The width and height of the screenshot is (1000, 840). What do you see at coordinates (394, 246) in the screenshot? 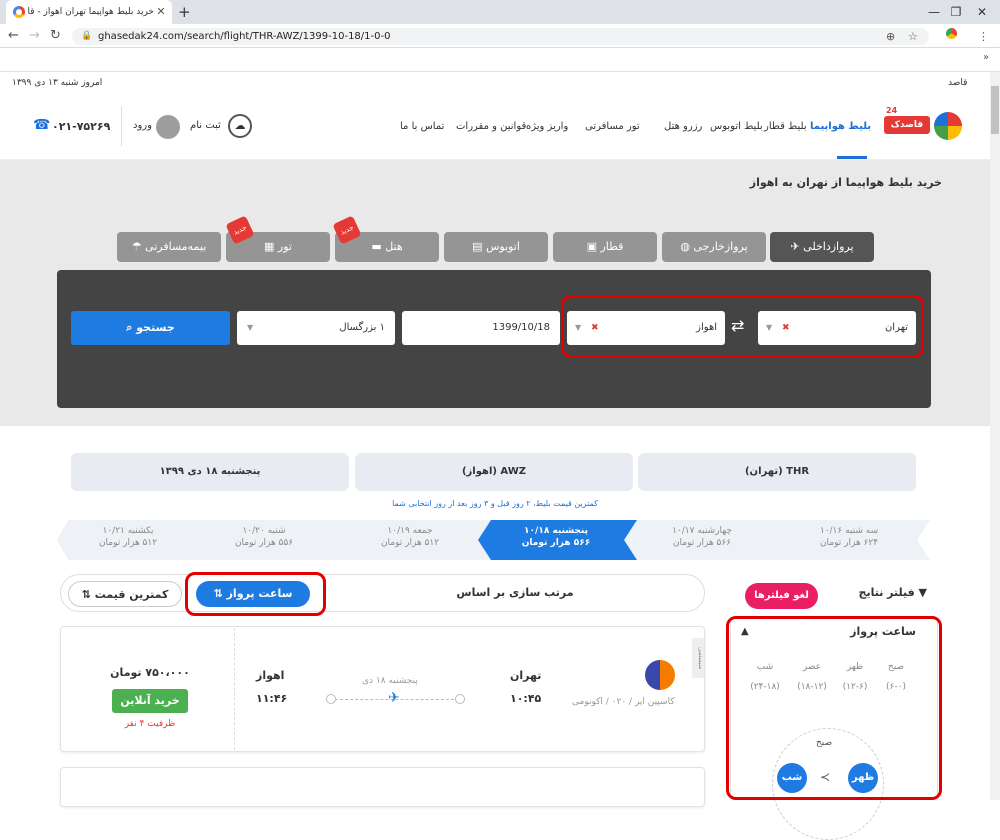
I see `tab-label: هتل` at bounding box center [394, 246].